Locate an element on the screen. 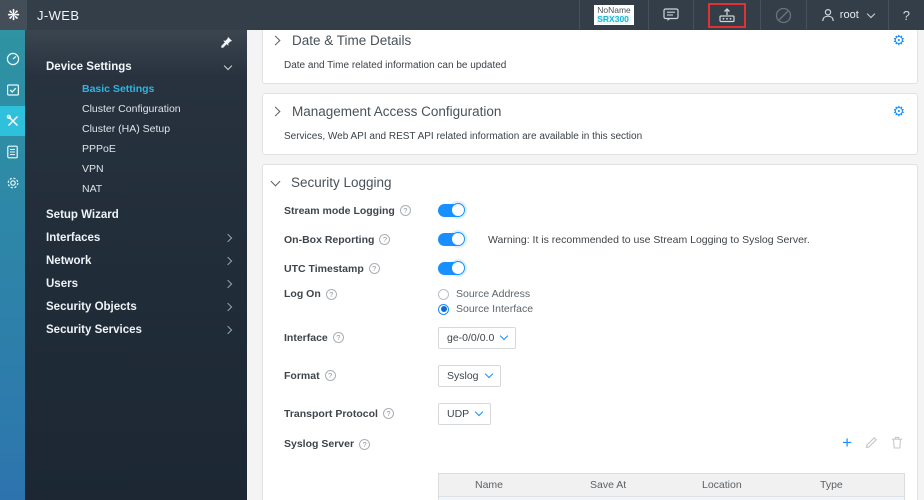 This screenshot has width=924, height=500. juniper-logo: ❋ is located at coordinates (13, 15).